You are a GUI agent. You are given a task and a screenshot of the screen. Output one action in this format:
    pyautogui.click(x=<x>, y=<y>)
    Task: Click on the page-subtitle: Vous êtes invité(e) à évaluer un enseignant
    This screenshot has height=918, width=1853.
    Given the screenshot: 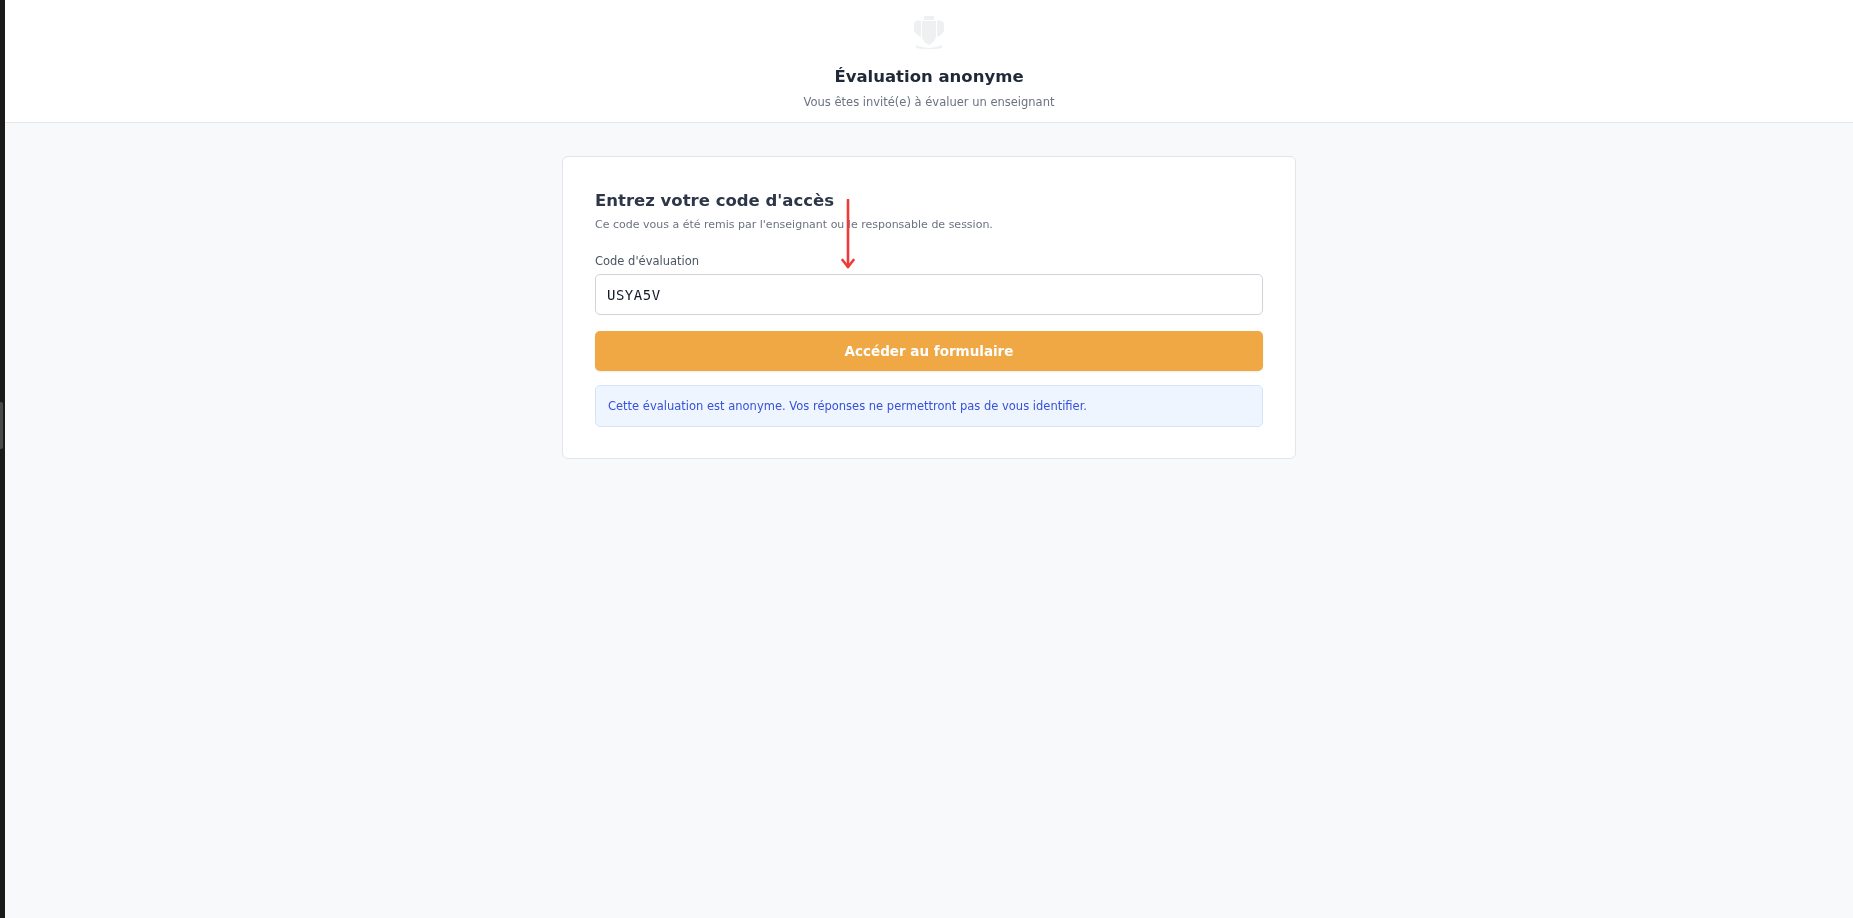 What is the action you would take?
    pyautogui.click(x=929, y=102)
    